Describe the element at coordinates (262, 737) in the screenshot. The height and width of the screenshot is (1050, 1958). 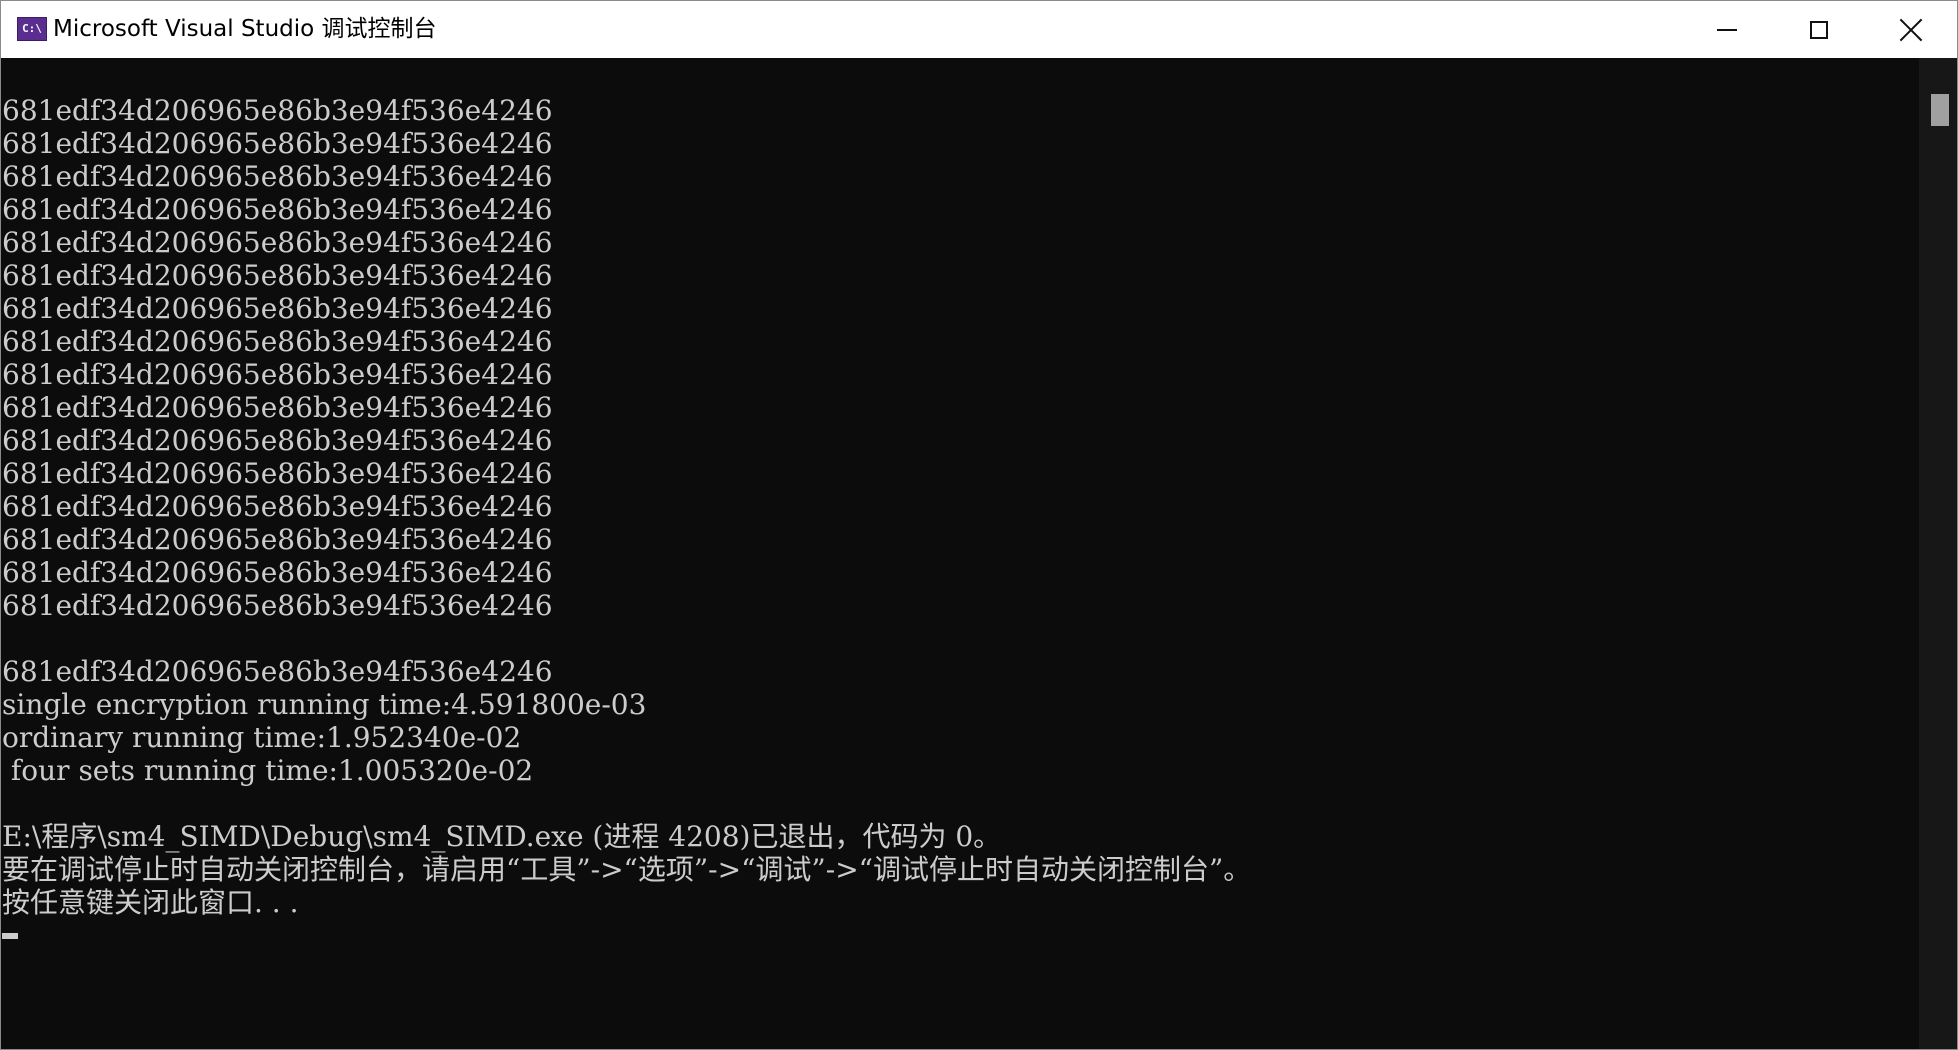
I see `console-line: ordinary running time:1.952340e-02` at that location.